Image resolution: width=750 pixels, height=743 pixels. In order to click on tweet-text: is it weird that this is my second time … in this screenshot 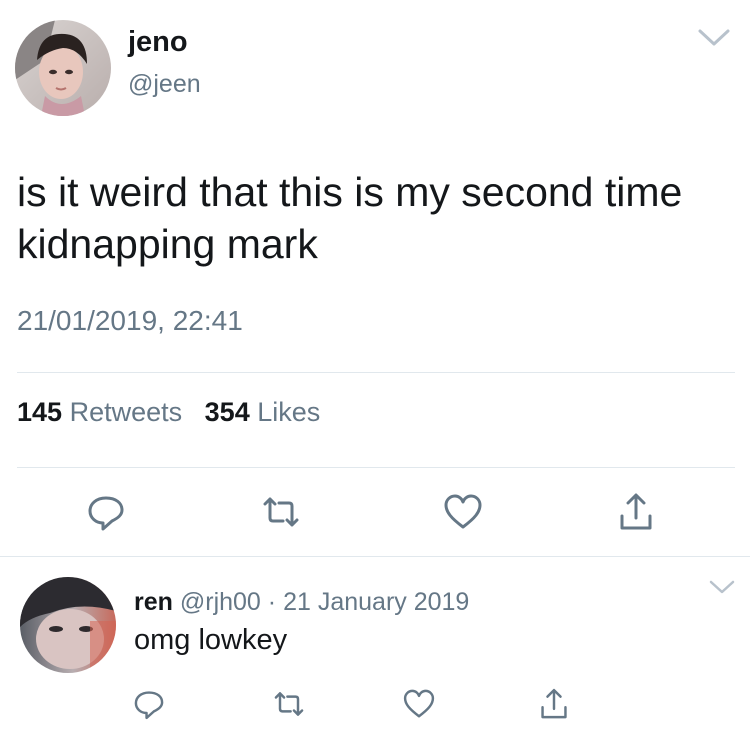, I will do `click(350, 218)`.